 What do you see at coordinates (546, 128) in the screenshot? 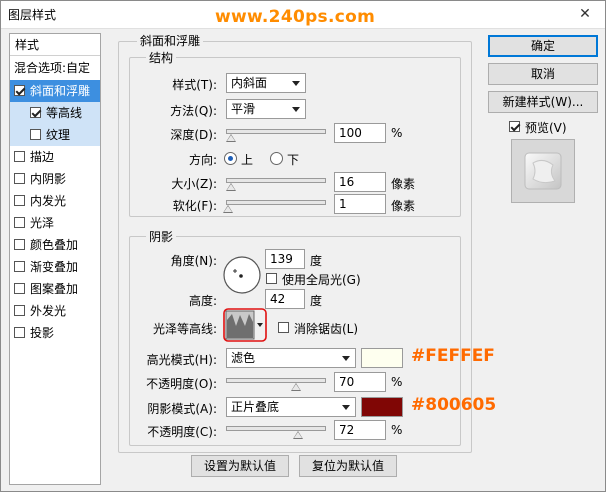
I see `preview-label: 预览(V)` at bounding box center [546, 128].